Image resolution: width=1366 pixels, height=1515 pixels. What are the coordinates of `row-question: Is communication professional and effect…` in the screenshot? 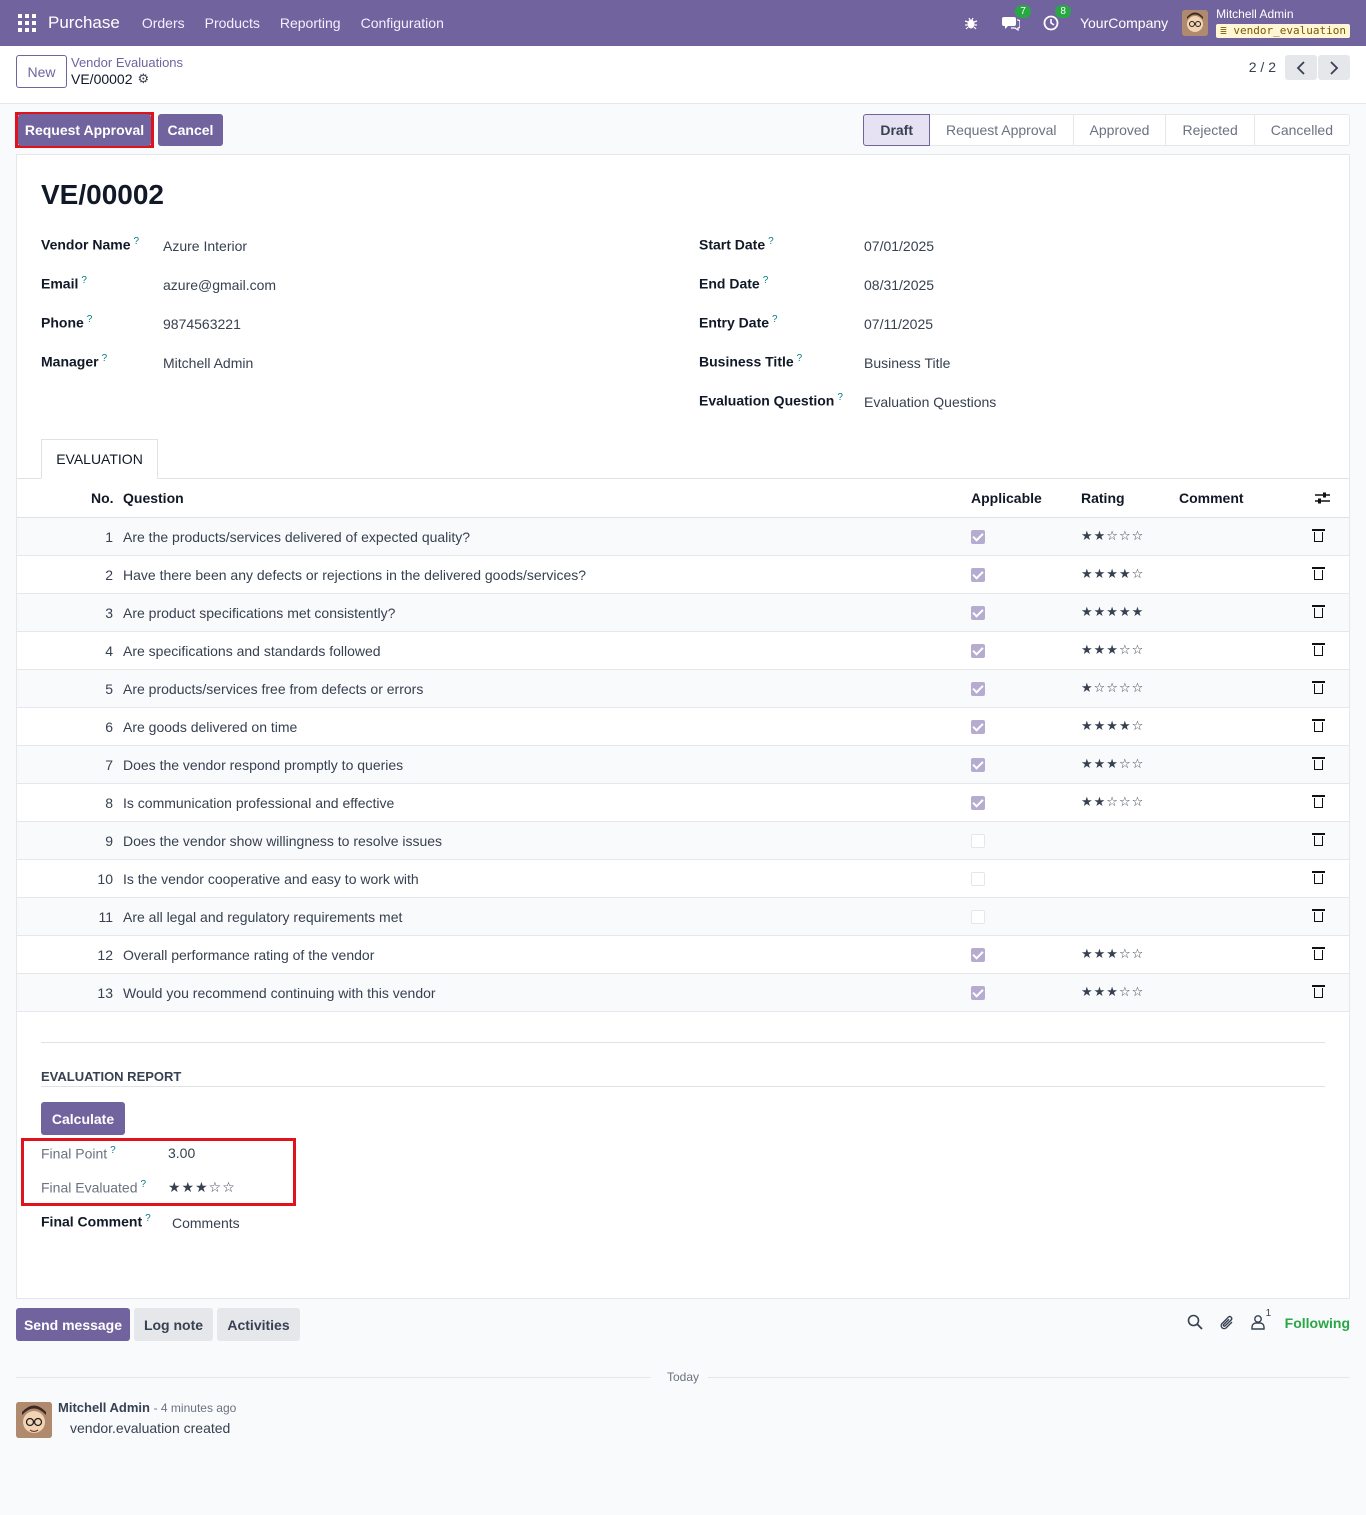 It's located at (258, 803).